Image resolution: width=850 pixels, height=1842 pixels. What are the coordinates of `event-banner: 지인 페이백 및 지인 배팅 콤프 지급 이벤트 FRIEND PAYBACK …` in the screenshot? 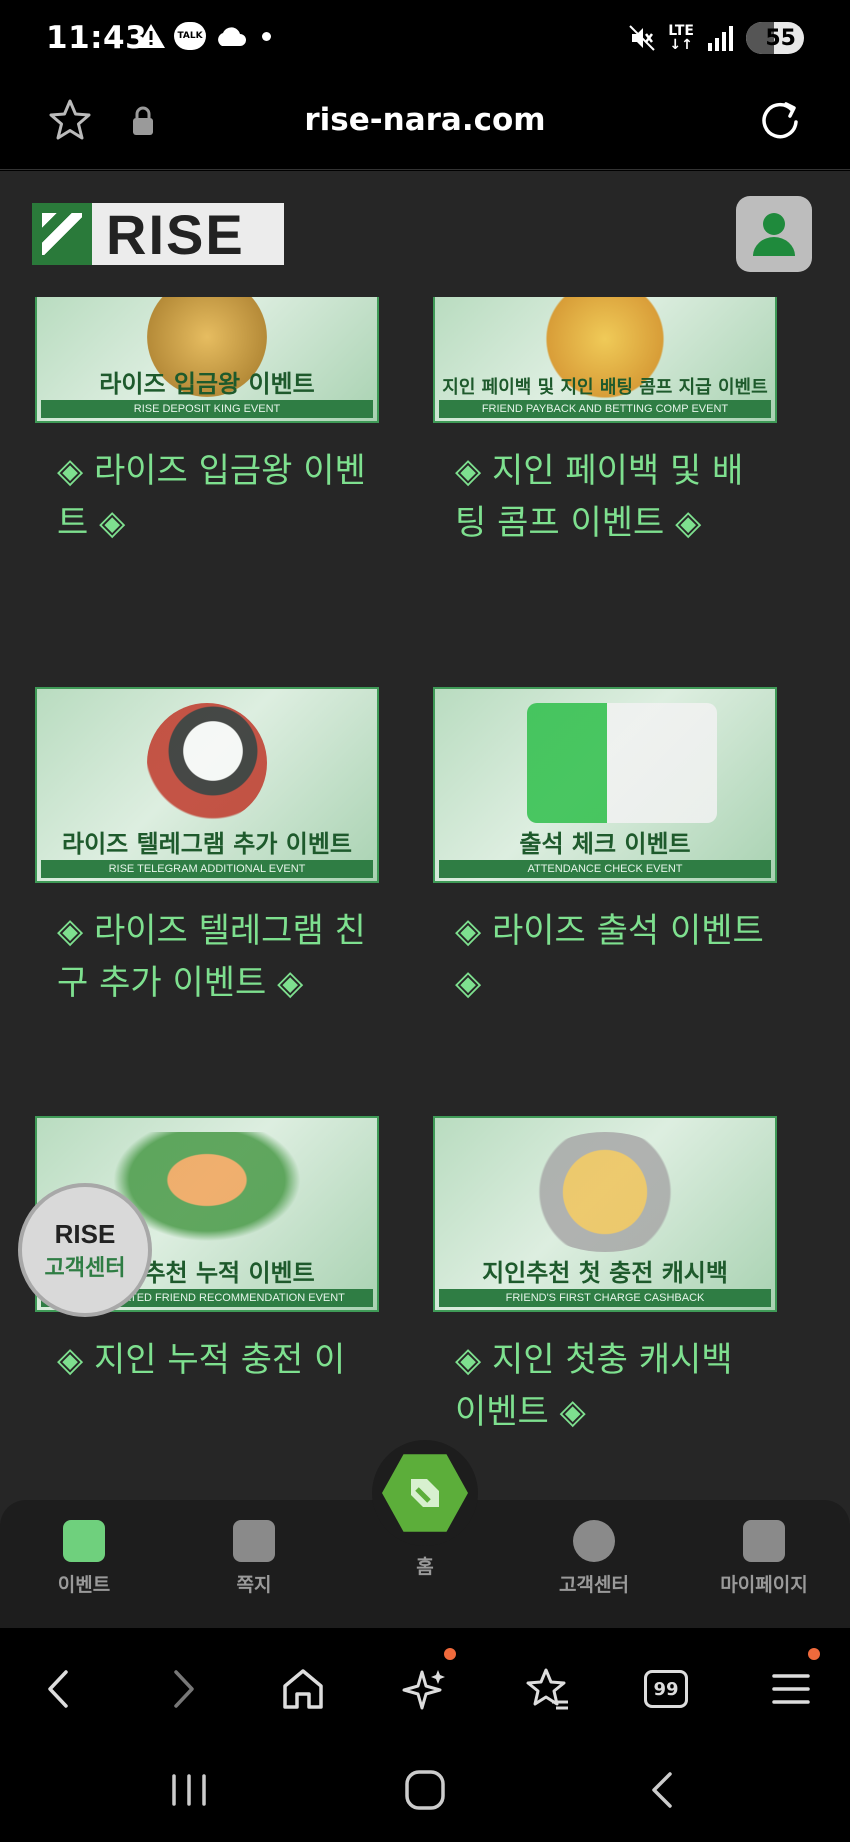 It's located at (605, 360).